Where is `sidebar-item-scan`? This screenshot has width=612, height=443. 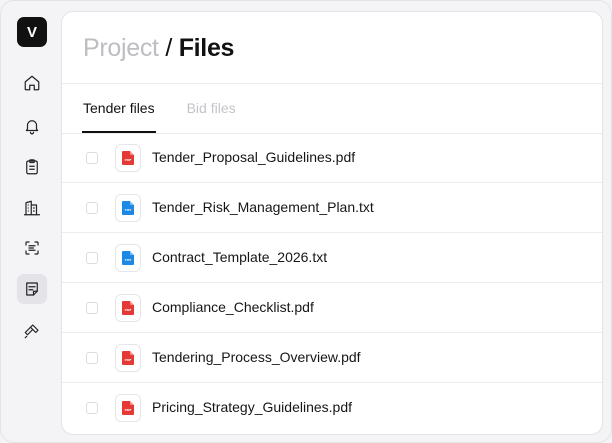 sidebar-item-scan is located at coordinates (32, 248).